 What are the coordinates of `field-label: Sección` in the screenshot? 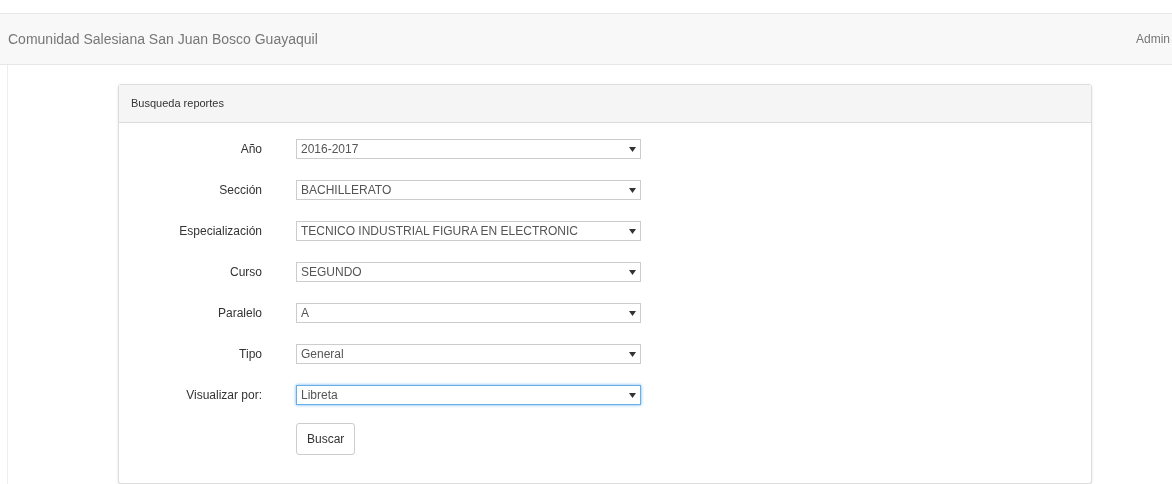 It's located at (240, 190).